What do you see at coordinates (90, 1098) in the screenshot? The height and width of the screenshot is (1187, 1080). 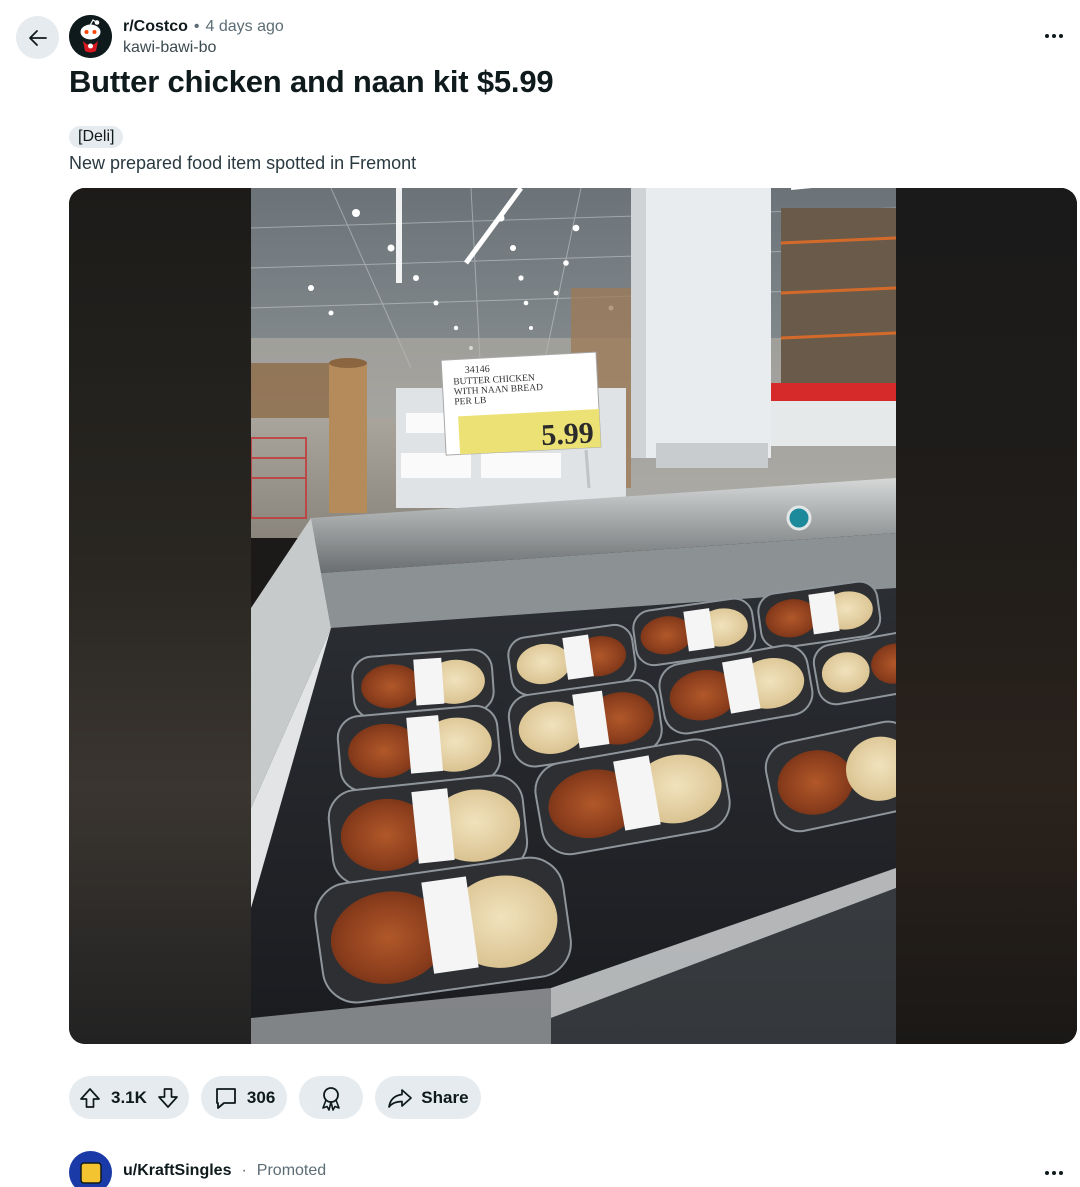 I see `upvote-arrow-icon` at bounding box center [90, 1098].